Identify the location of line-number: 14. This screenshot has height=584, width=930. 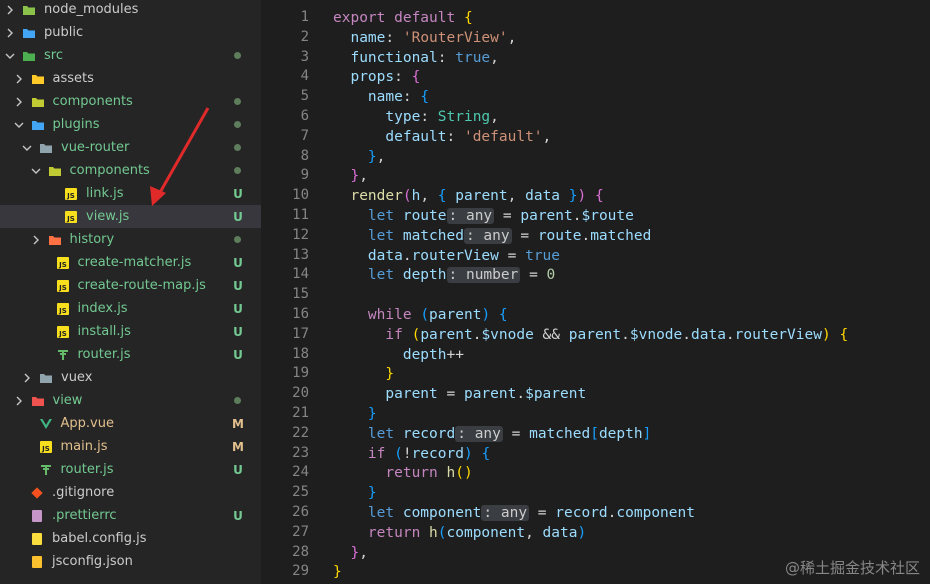
(300, 274).